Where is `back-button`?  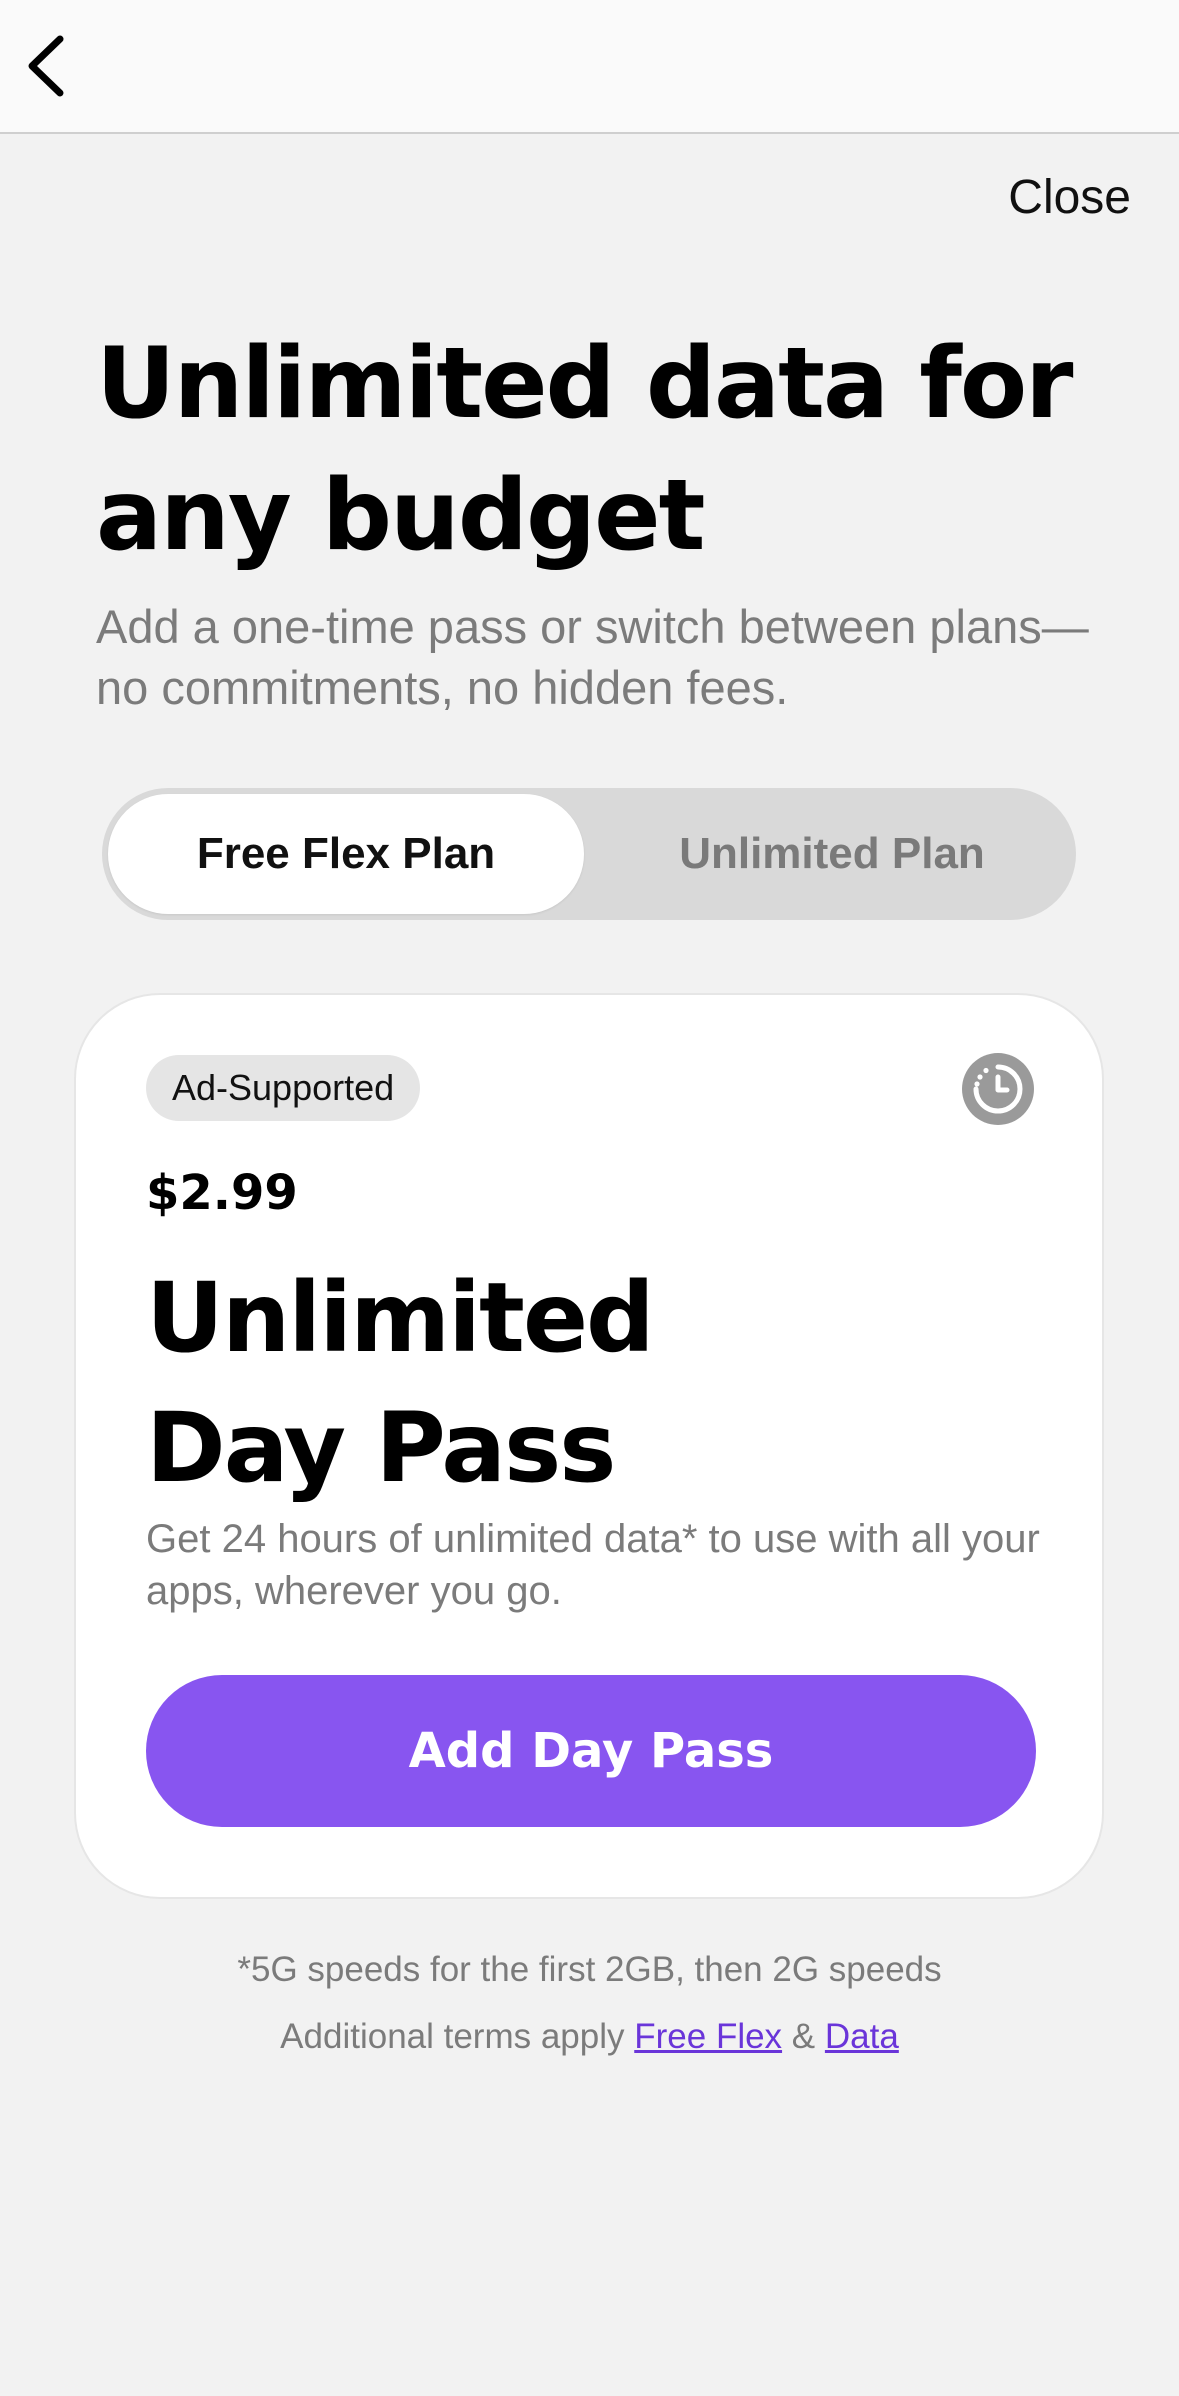
back-button is located at coordinates (46, 66).